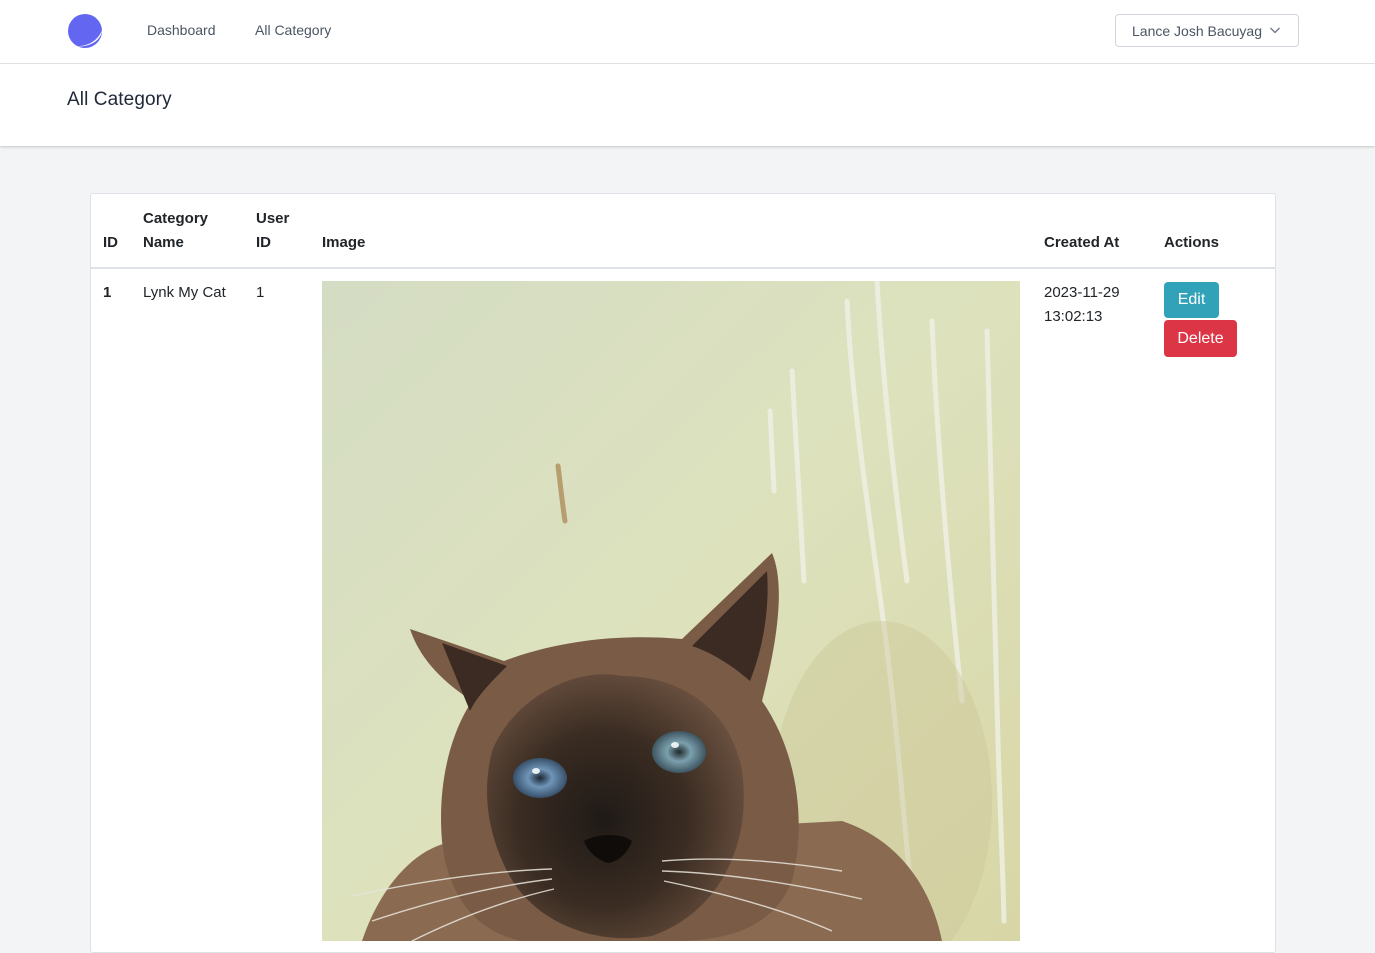  Describe the element at coordinates (119, 99) in the screenshot. I see `page-title: All Category` at that location.